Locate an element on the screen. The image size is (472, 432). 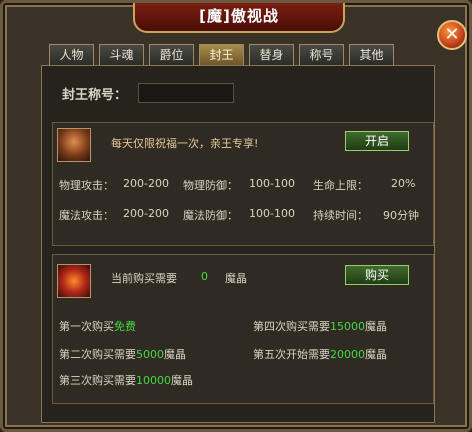
tier-3: 第三次购买需要10000魔晶 is located at coordinates (126, 380).